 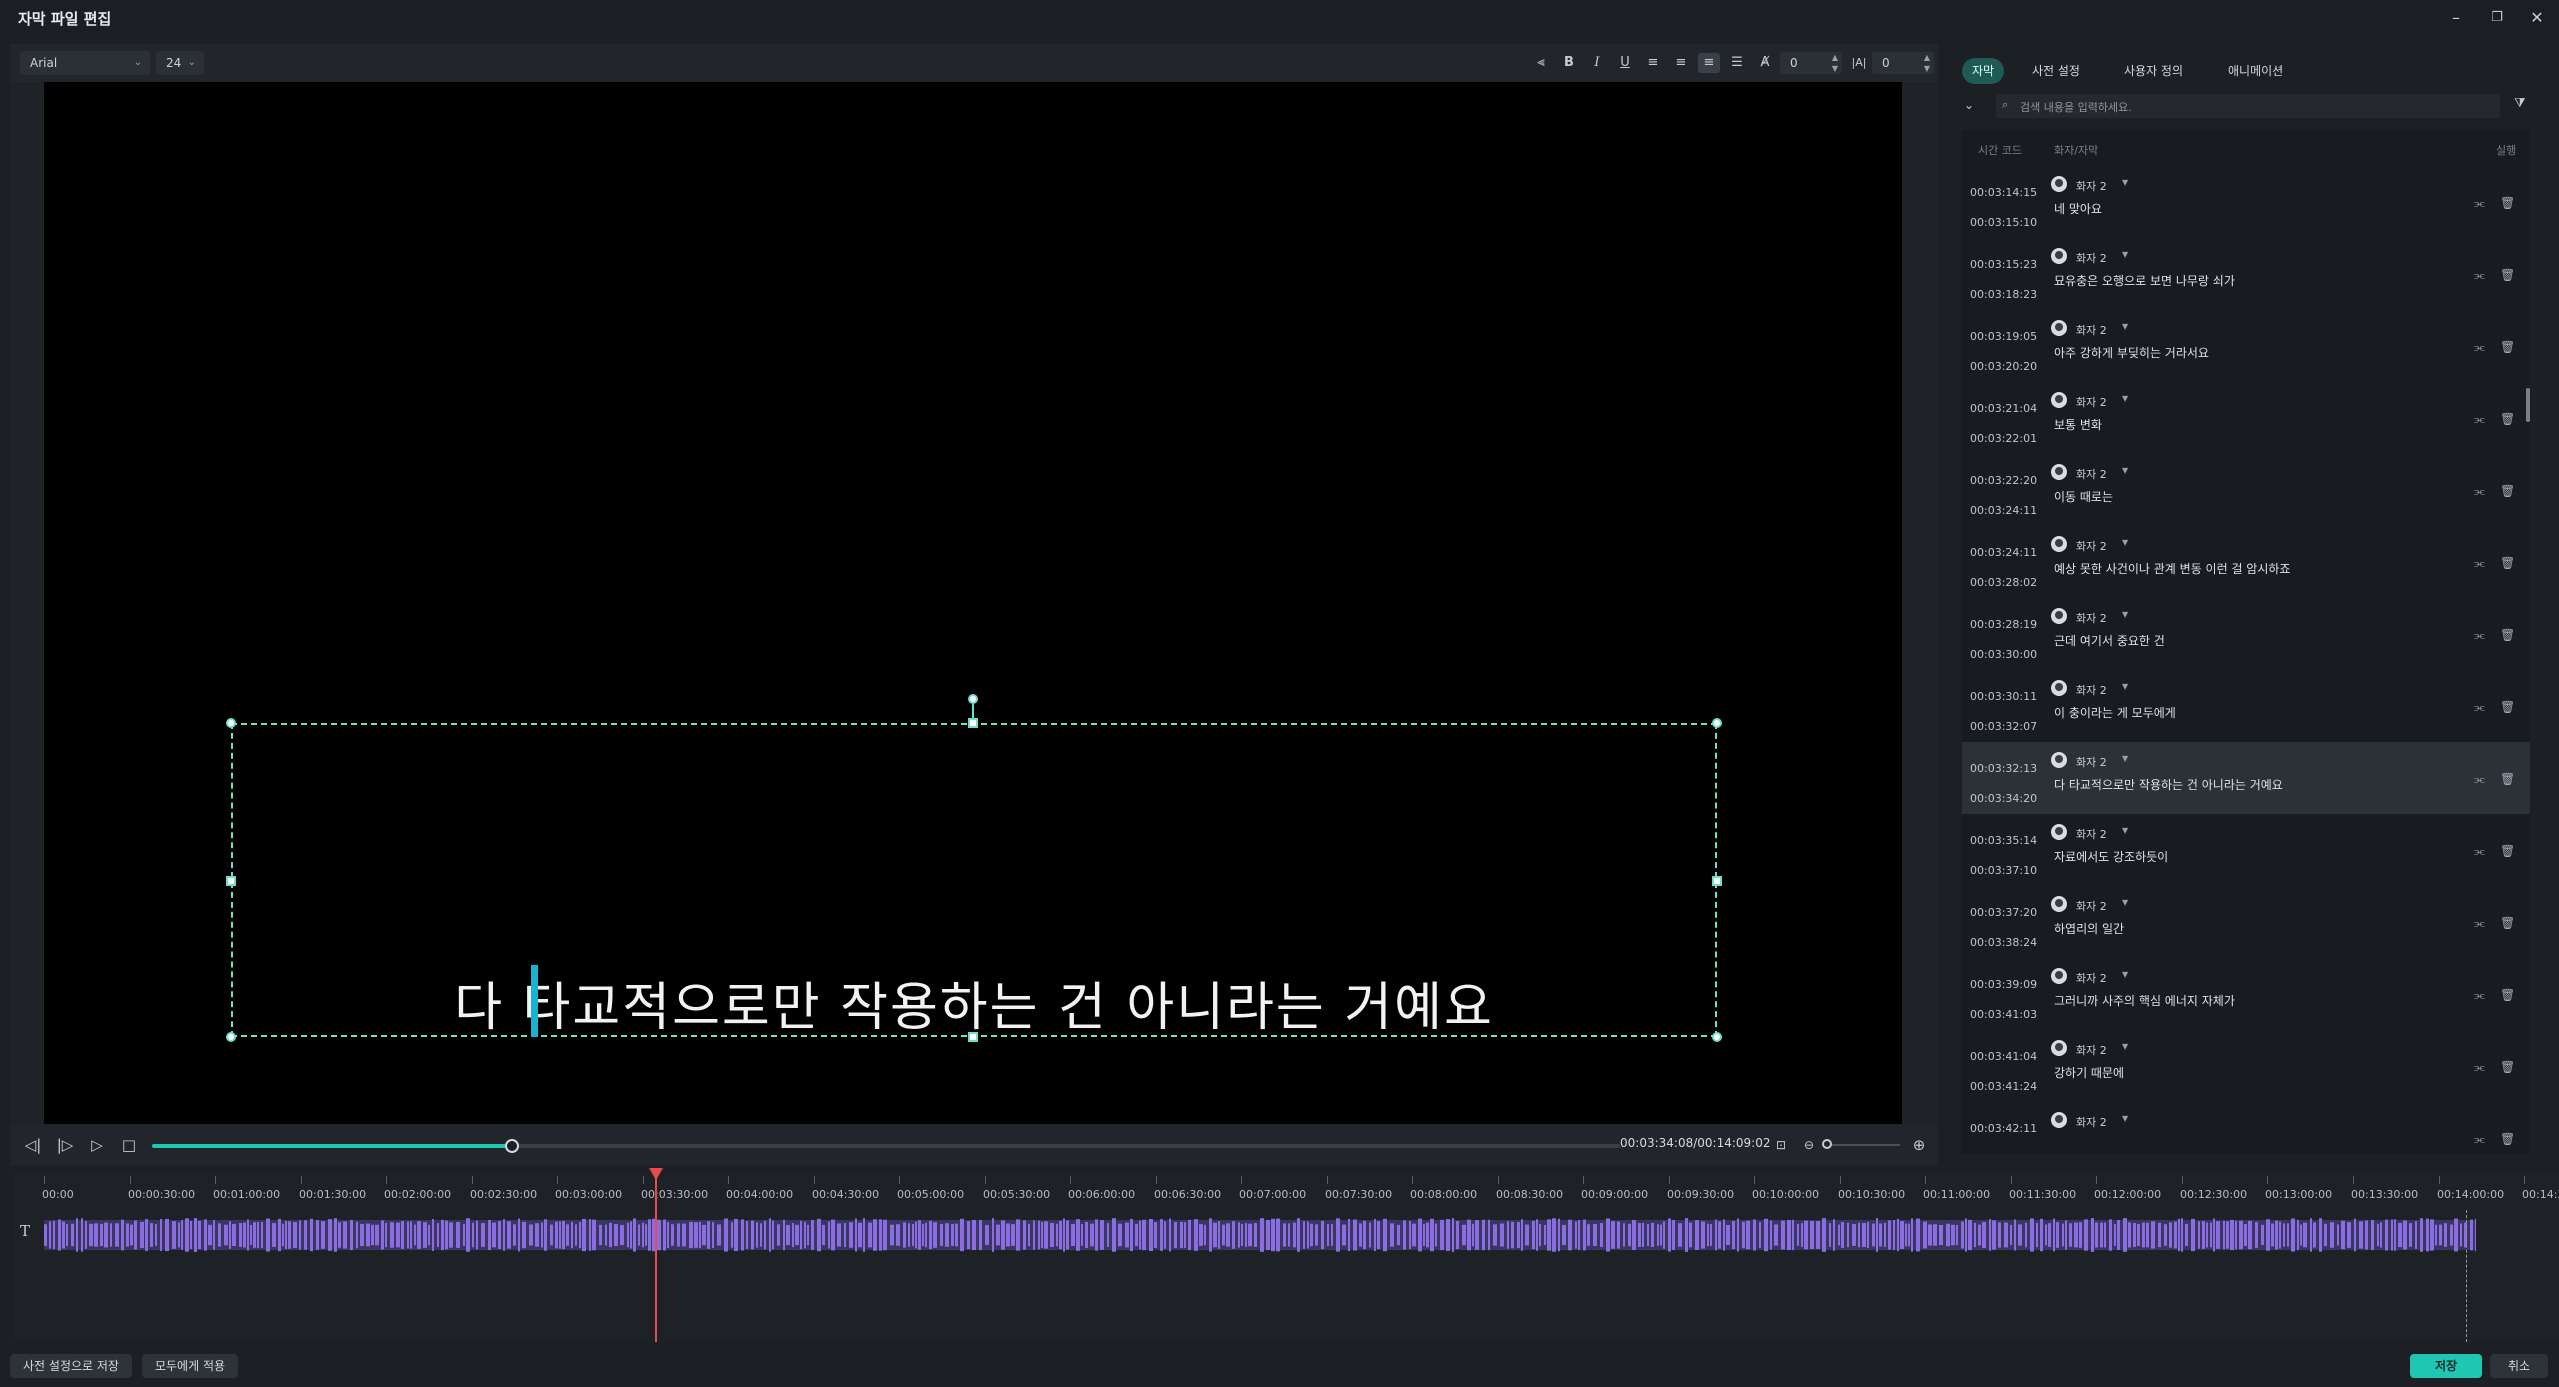 I want to click on prev-frame-icon: ◁|, so click(x=33, y=1145).